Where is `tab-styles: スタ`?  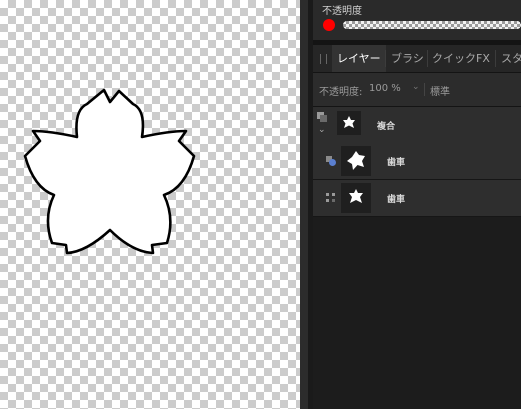
tab-styles: スタ is located at coordinates (508, 58).